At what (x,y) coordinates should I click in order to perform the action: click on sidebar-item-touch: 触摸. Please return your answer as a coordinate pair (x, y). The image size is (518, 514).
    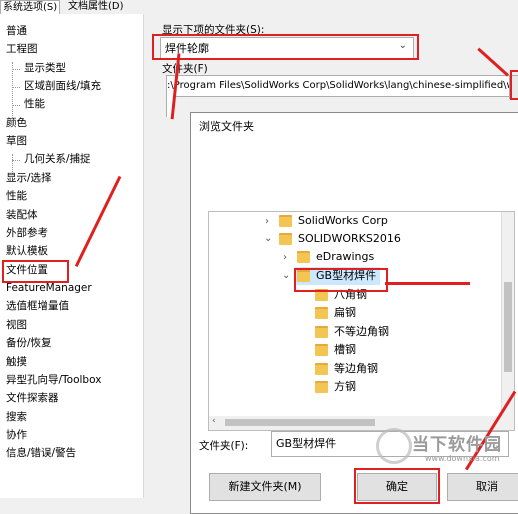
    Looking at the image, I should click on (16, 362).